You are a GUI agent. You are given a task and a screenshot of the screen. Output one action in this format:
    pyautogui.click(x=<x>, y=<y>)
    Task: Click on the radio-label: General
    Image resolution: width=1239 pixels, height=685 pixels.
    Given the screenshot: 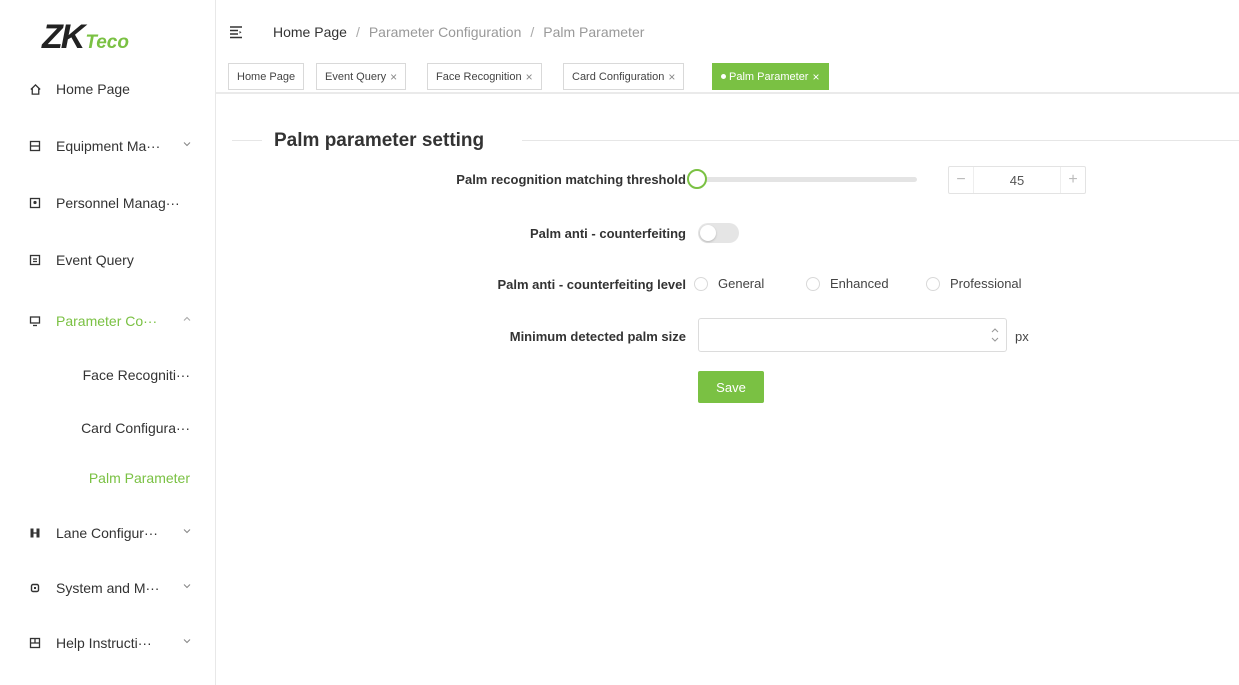 What is the action you would take?
    pyautogui.click(x=741, y=283)
    